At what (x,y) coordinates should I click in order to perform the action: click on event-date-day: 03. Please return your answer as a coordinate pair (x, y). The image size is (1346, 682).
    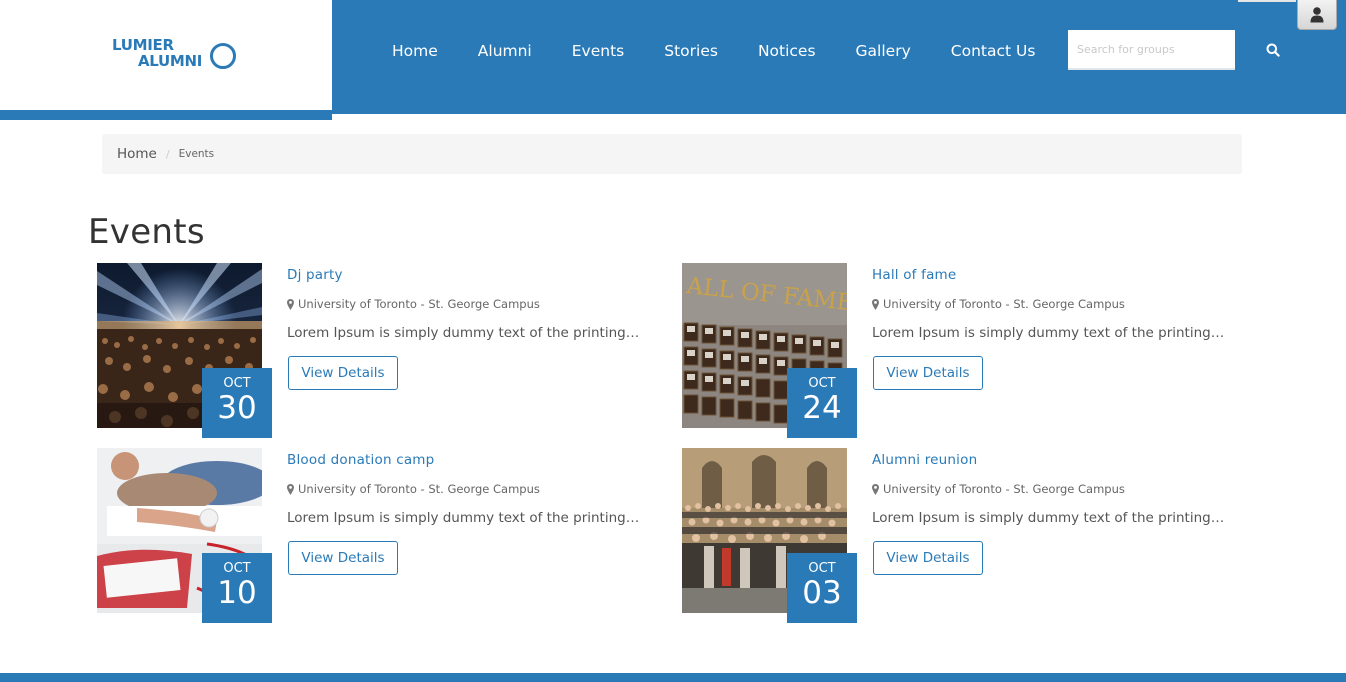
    Looking at the image, I should click on (822, 593).